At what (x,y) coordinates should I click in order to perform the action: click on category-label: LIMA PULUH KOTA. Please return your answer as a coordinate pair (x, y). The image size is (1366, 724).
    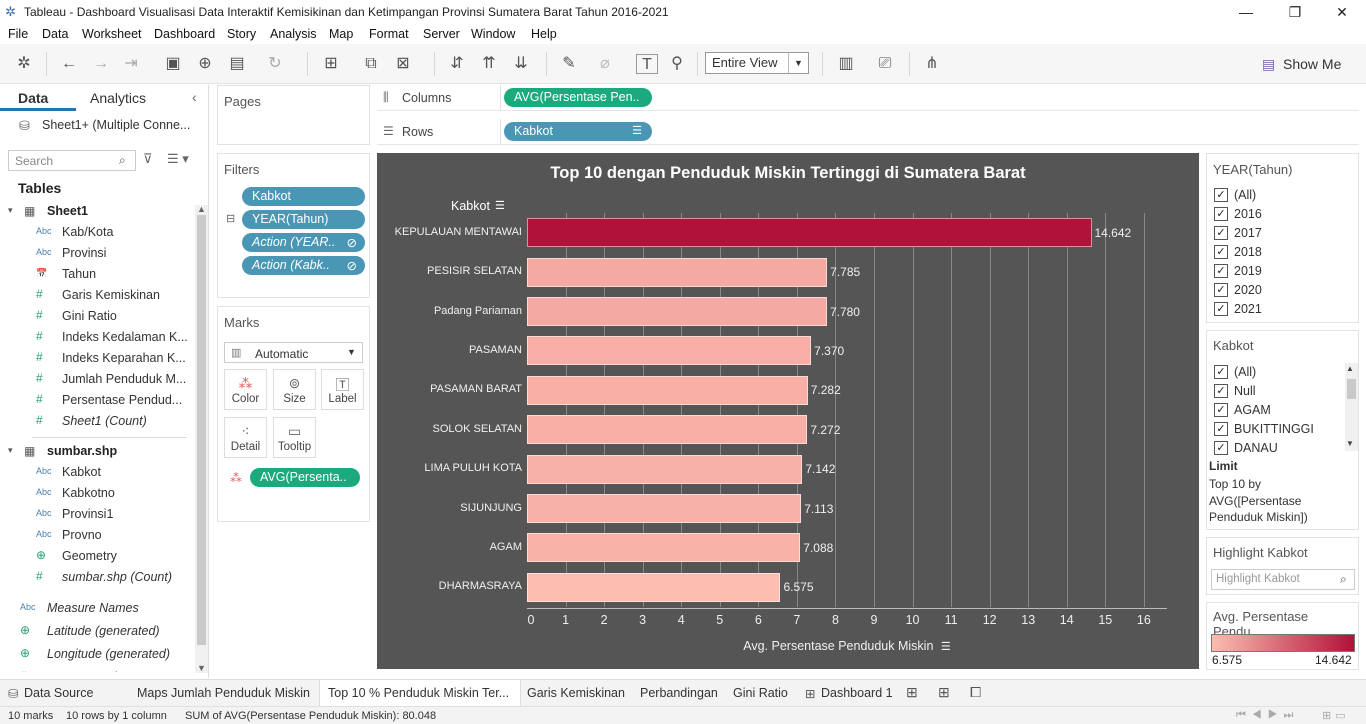
    Looking at the image, I should click on (449, 468).